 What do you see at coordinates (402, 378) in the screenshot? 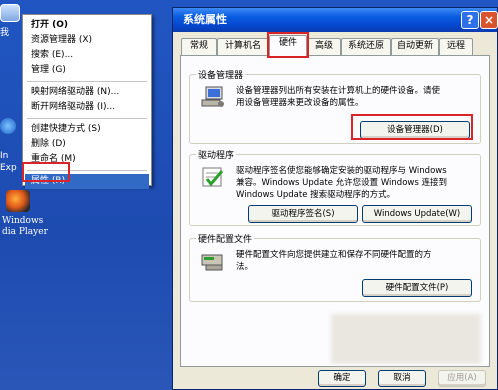
I see `cancel-button: 取消` at bounding box center [402, 378].